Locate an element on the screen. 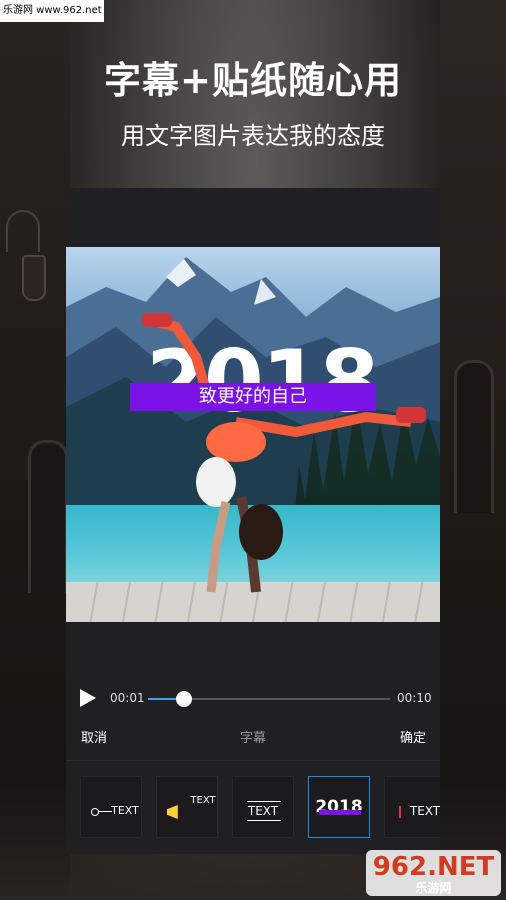 This screenshot has width=506, height=900. bottom-watermark: 962.NET 乐游网 is located at coordinates (433, 873).